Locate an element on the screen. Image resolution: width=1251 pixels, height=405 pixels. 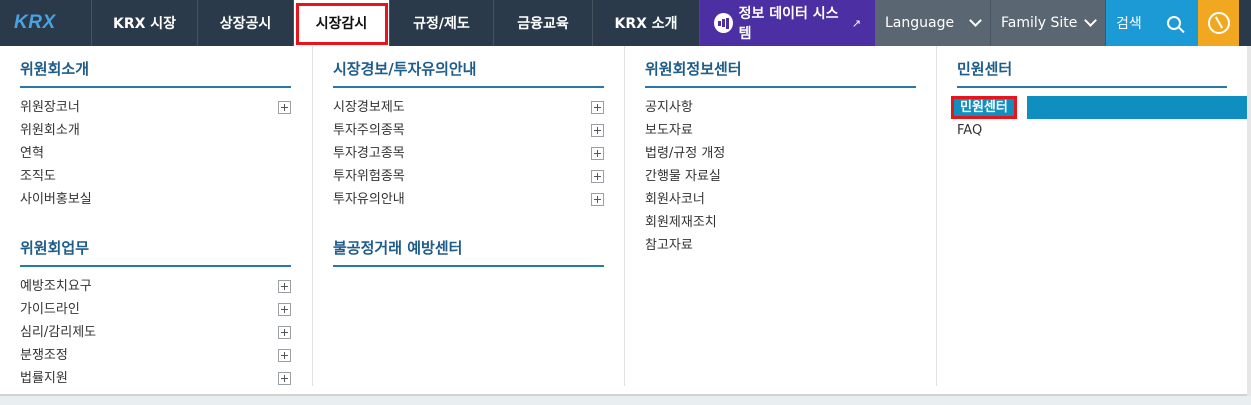
group-title: 위원회업무 is located at coordinates (156, 245).